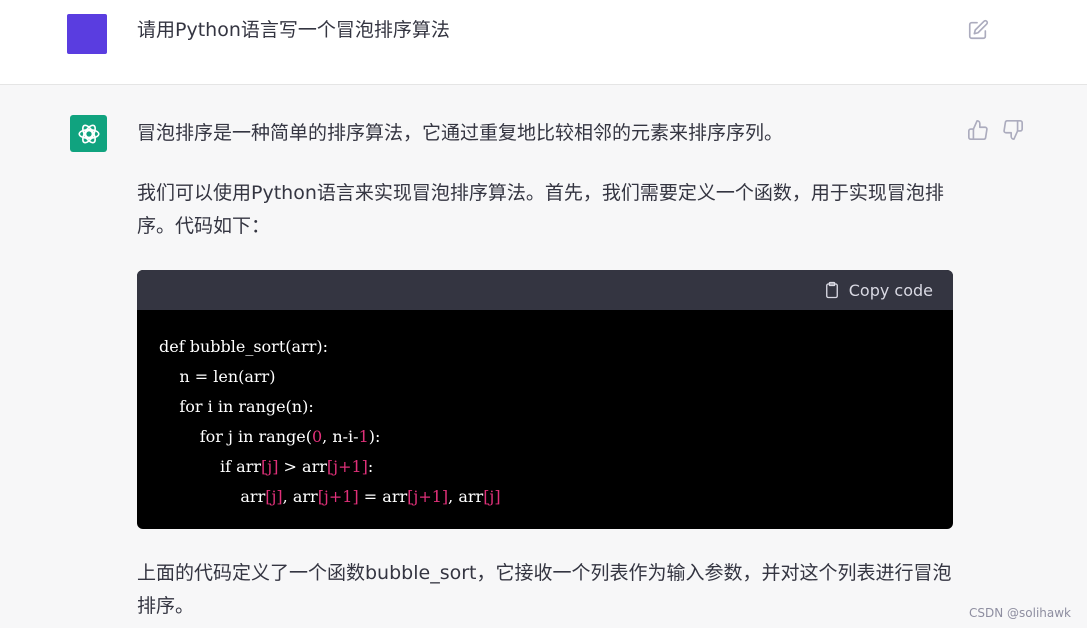  Describe the element at coordinates (266, 466) in the screenshot. I see `code-line-5: if arr[j] > arr[j+1]:` at that location.